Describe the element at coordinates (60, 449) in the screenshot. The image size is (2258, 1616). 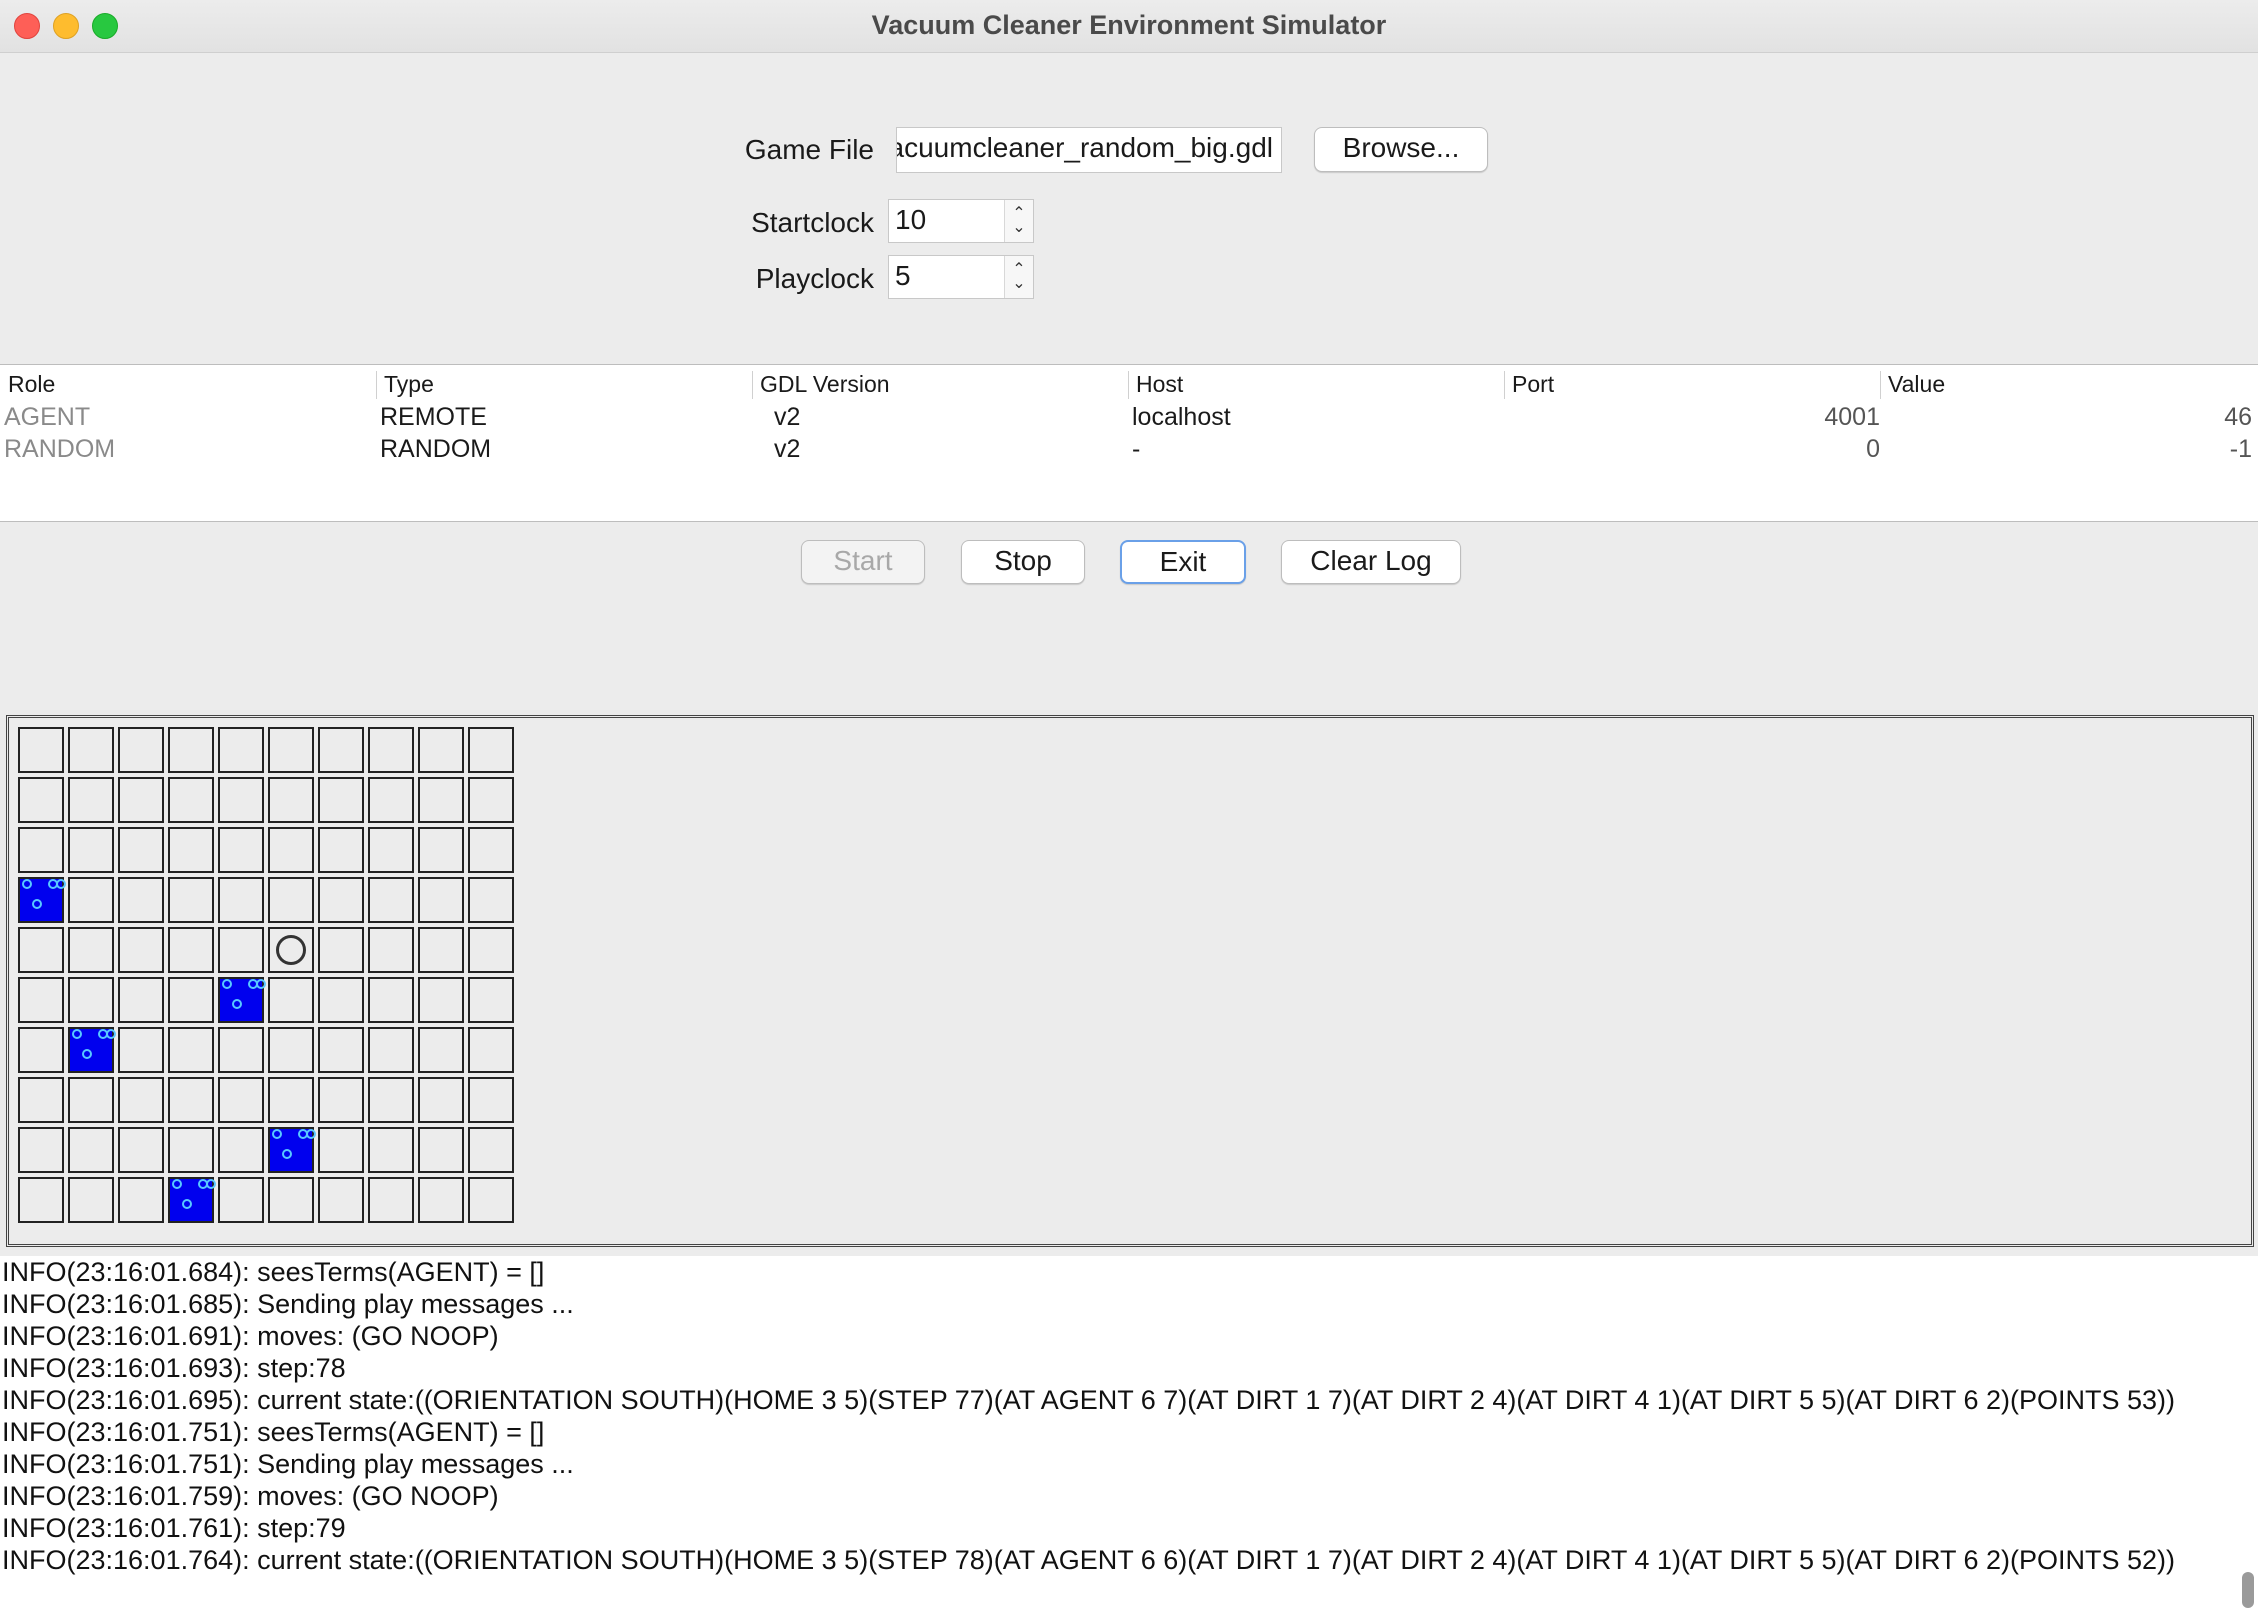
I see `cell-role: RANDOM` at that location.